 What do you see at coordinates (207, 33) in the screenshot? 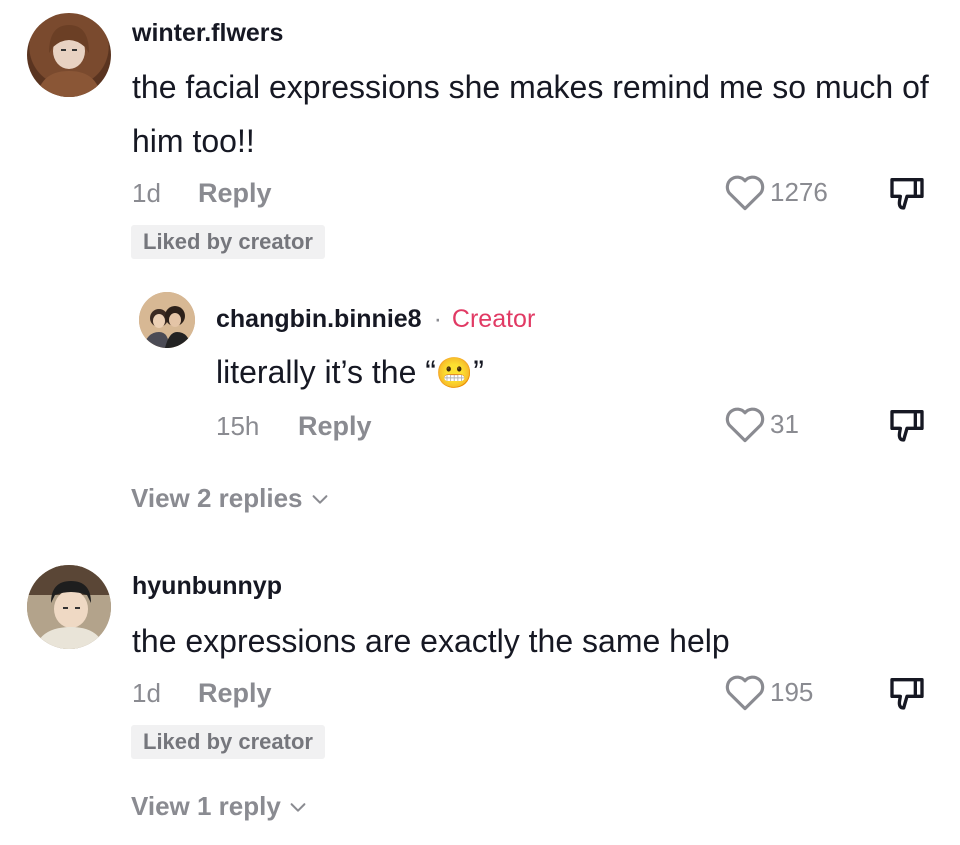
I see `comment-username: winter.flwers` at bounding box center [207, 33].